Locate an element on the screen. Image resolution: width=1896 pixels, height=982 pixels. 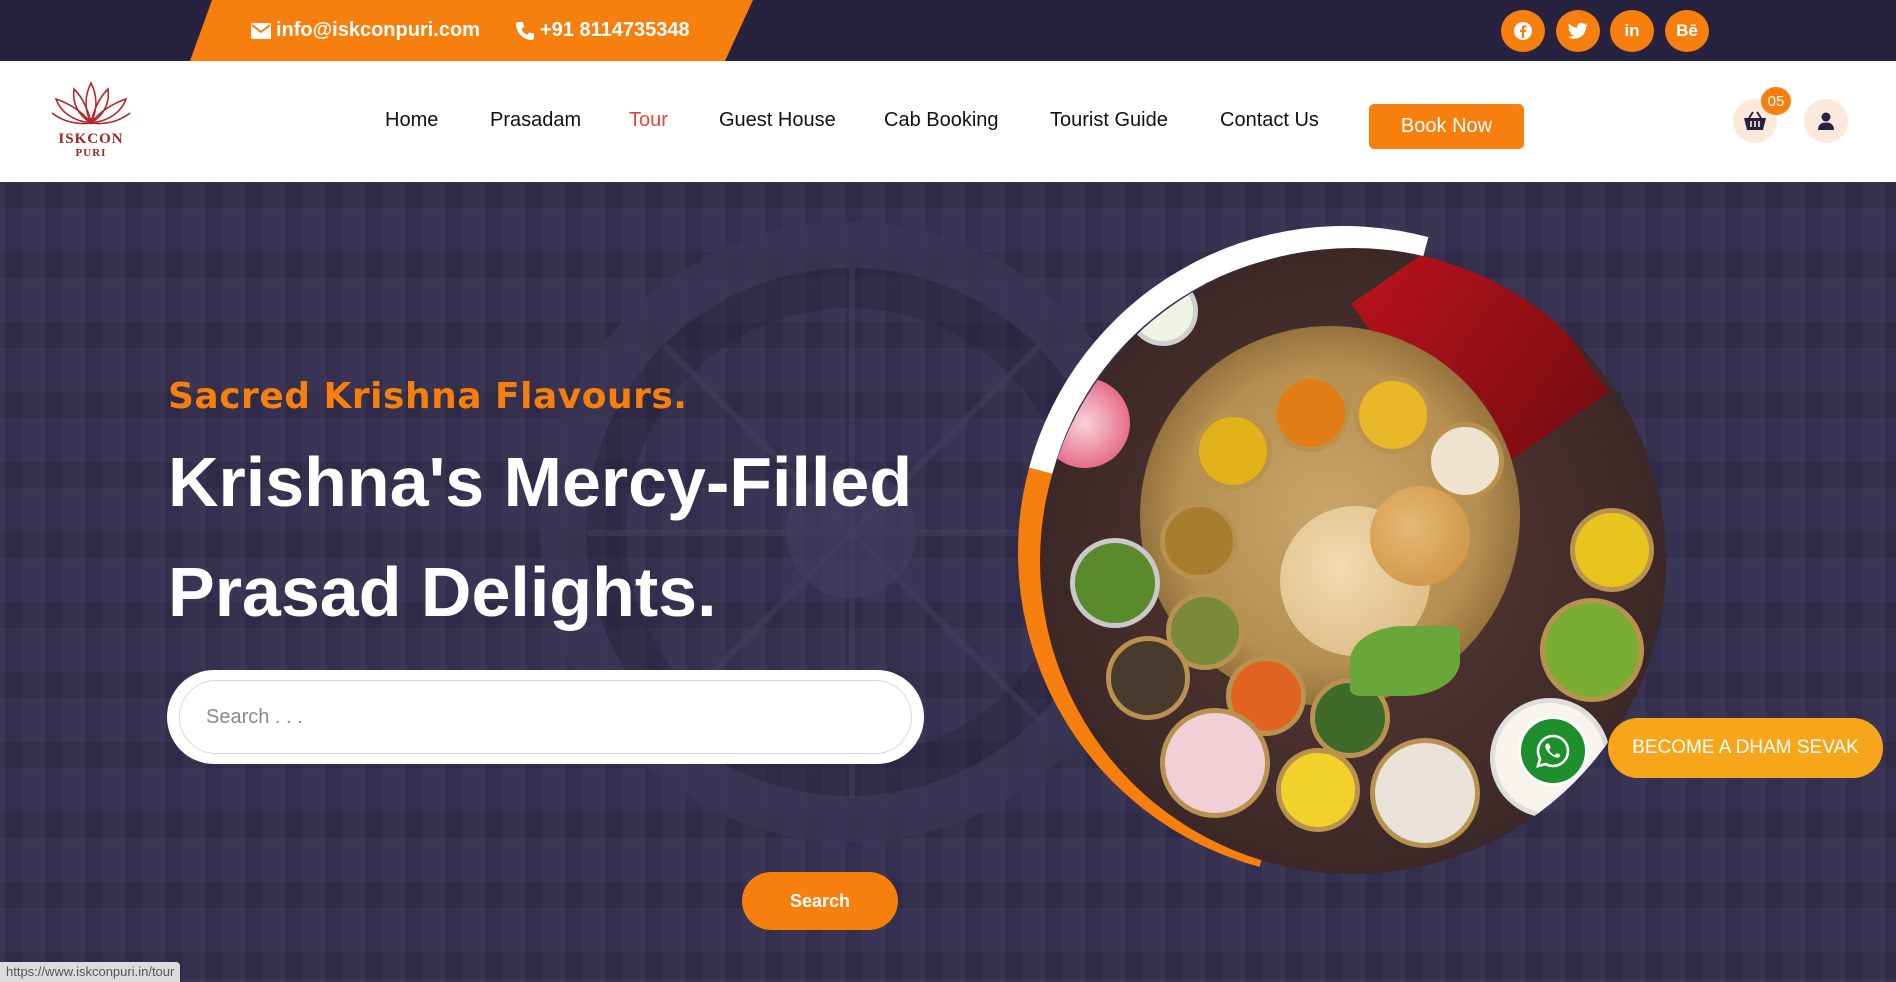
behance-icon: Bē is located at coordinates (1687, 31).